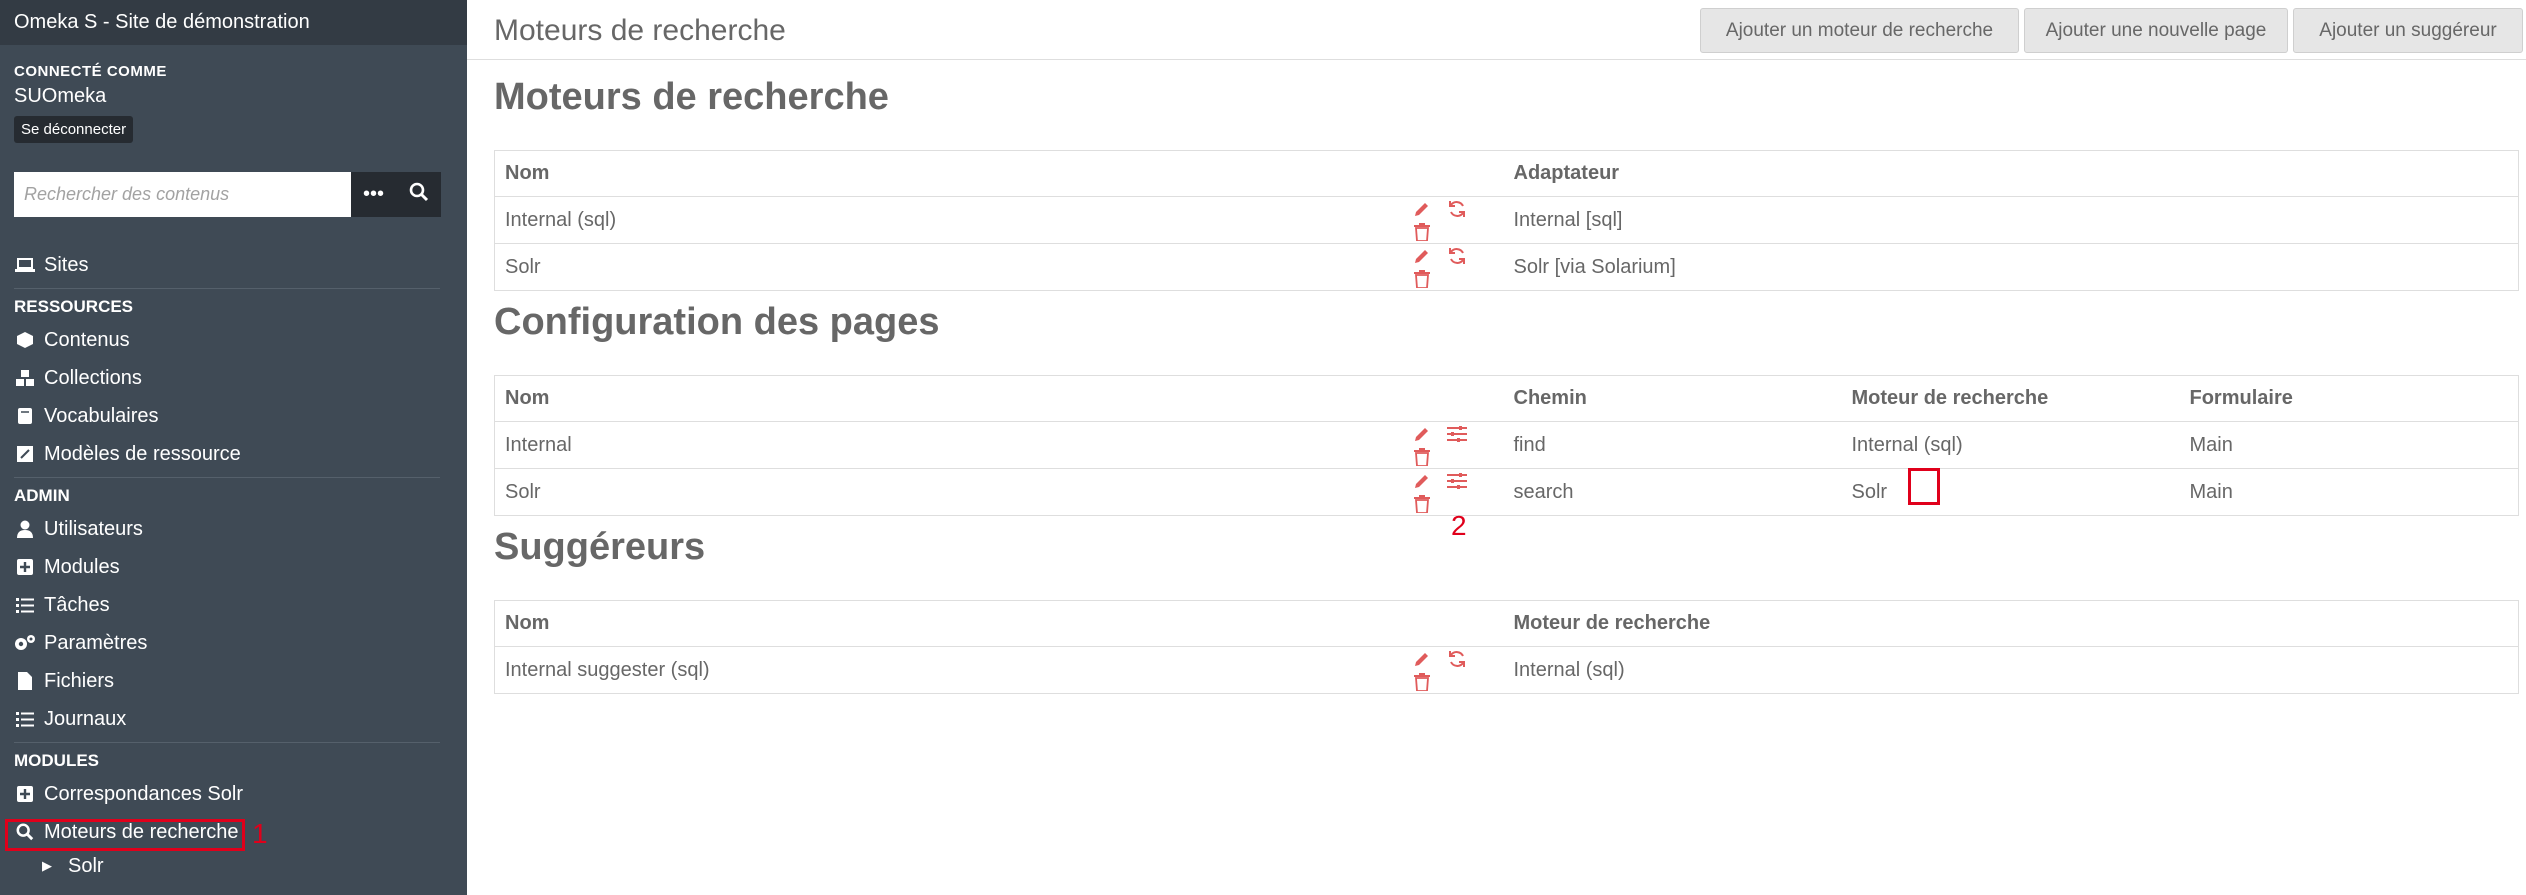  What do you see at coordinates (182, 194) in the screenshot?
I see `search-input` at bounding box center [182, 194].